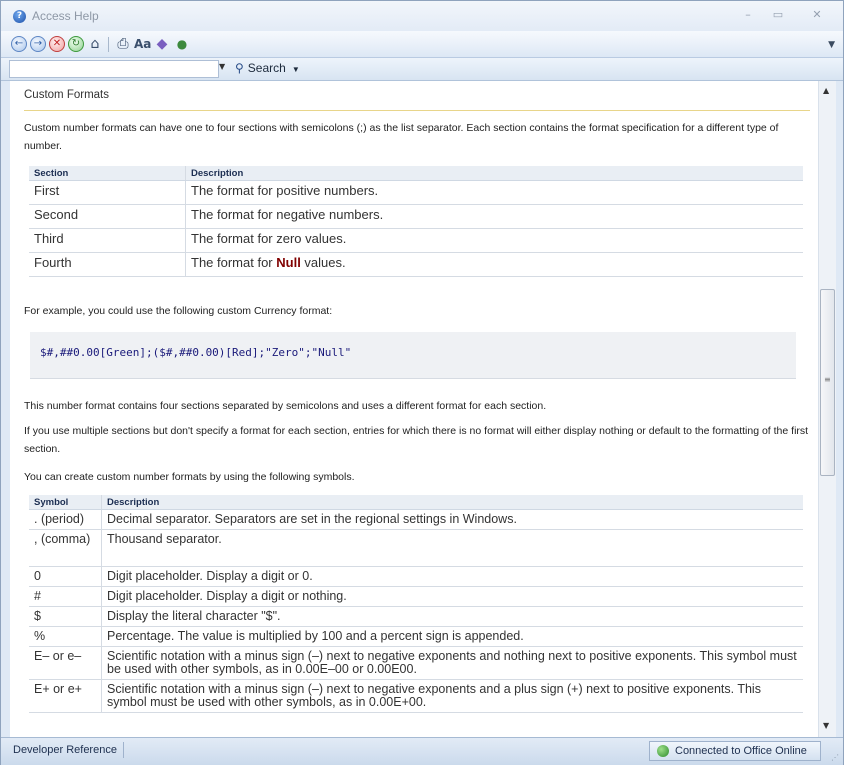 The image size is (844, 765). What do you see at coordinates (422, 16) in the screenshot?
I see `title-bar: ? Access Help – ▭ ✕` at bounding box center [422, 16].